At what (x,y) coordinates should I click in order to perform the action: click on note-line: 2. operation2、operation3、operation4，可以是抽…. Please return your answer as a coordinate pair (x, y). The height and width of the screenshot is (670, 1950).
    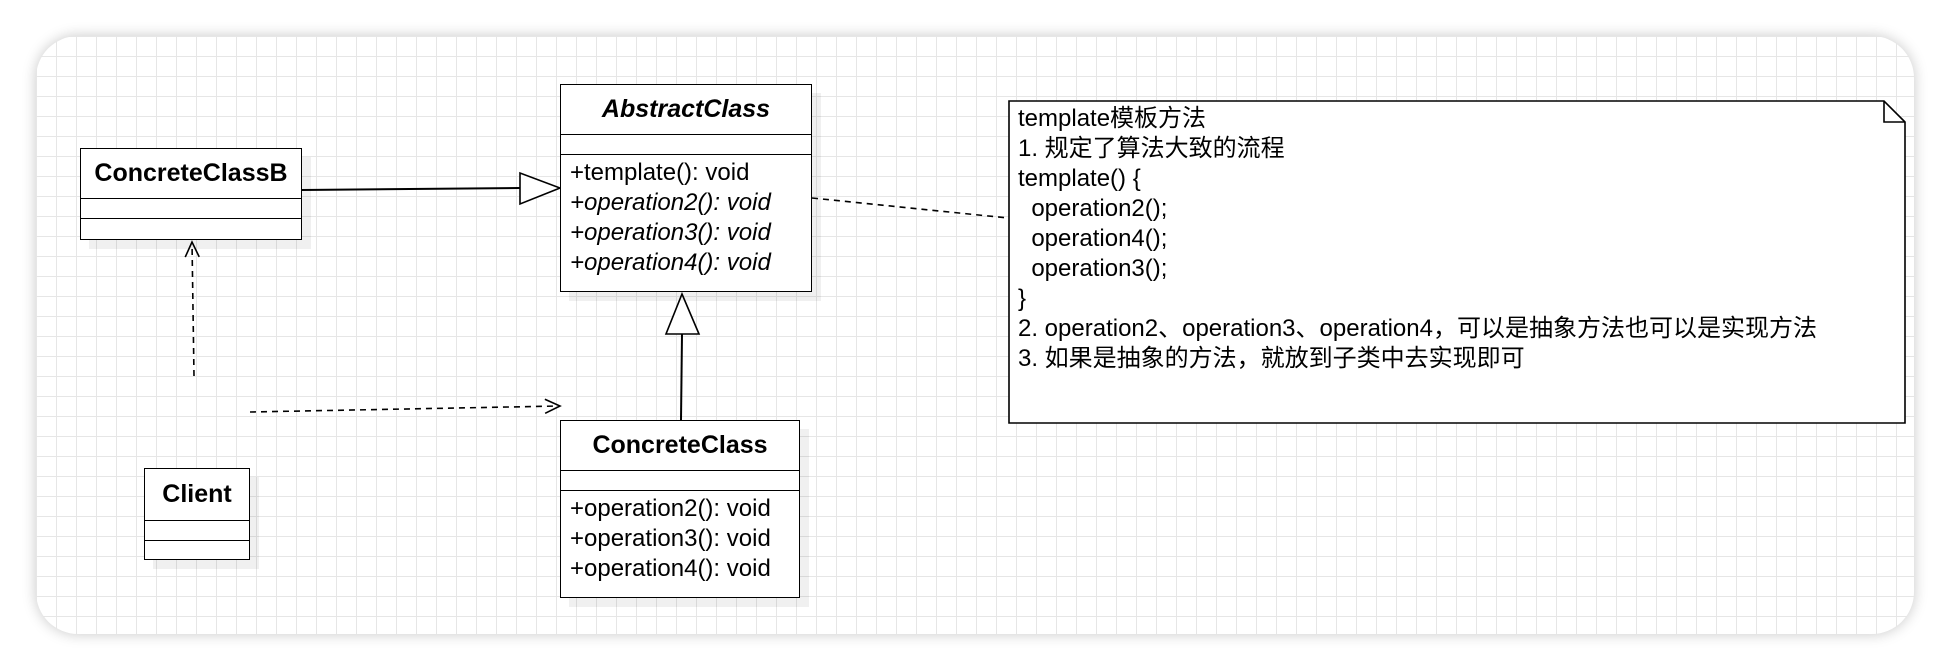
    Looking at the image, I should click on (1417, 328).